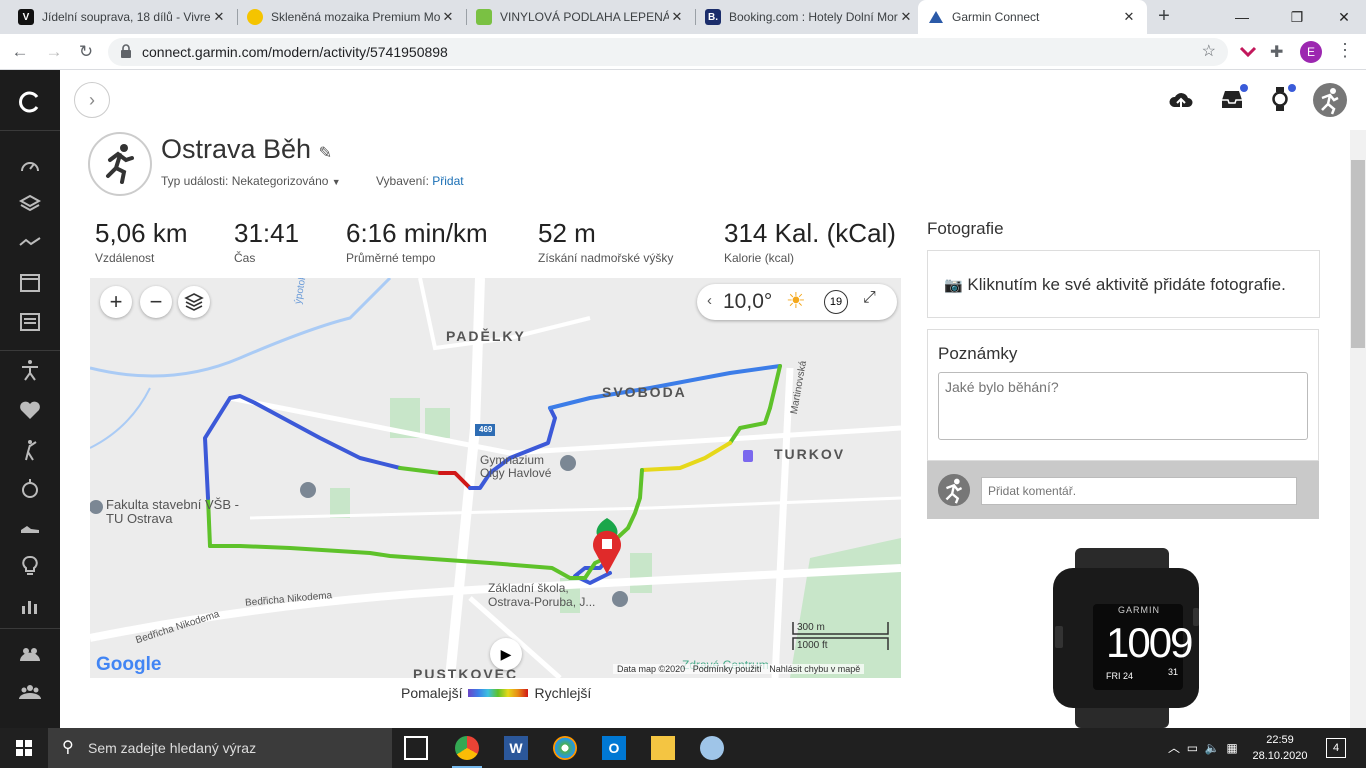 The width and height of the screenshot is (1366, 768). Describe the element at coordinates (1336, 748) in the screenshot. I see `notification-center-icon: 4` at that location.